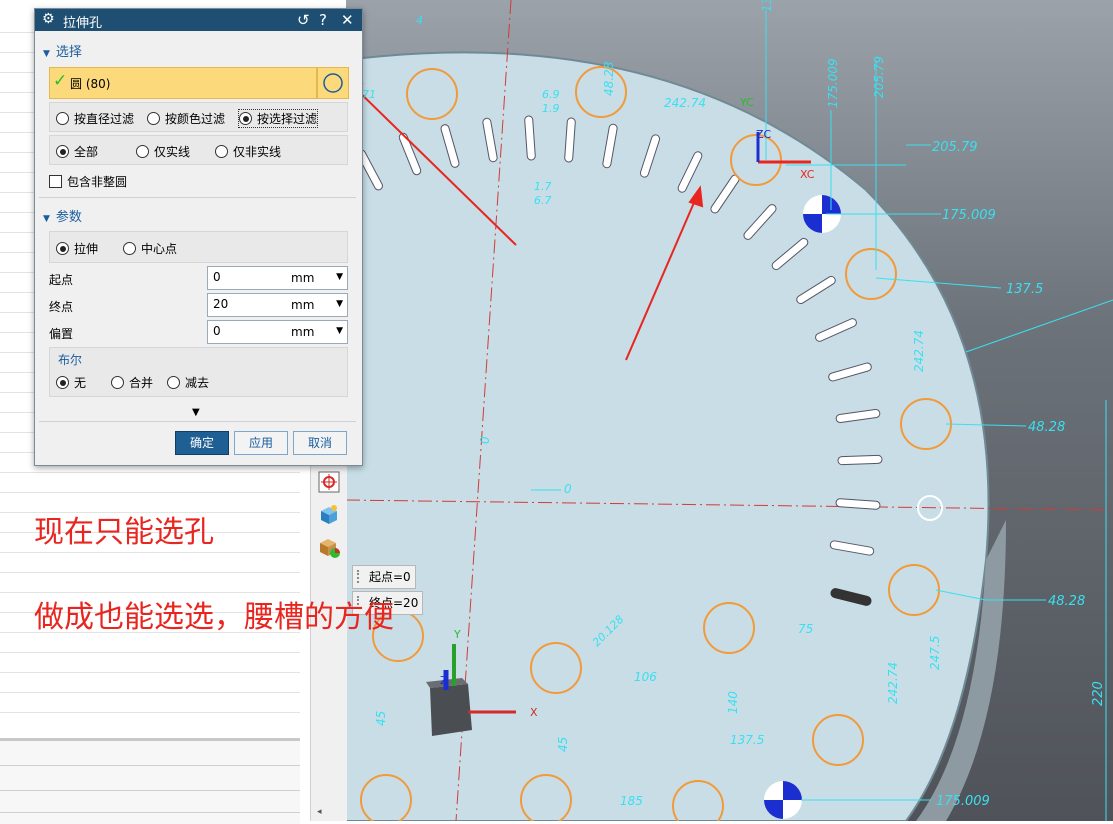  Describe the element at coordinates (77, 151) in the screenshot. I see `scope-all: 全部` at that location.